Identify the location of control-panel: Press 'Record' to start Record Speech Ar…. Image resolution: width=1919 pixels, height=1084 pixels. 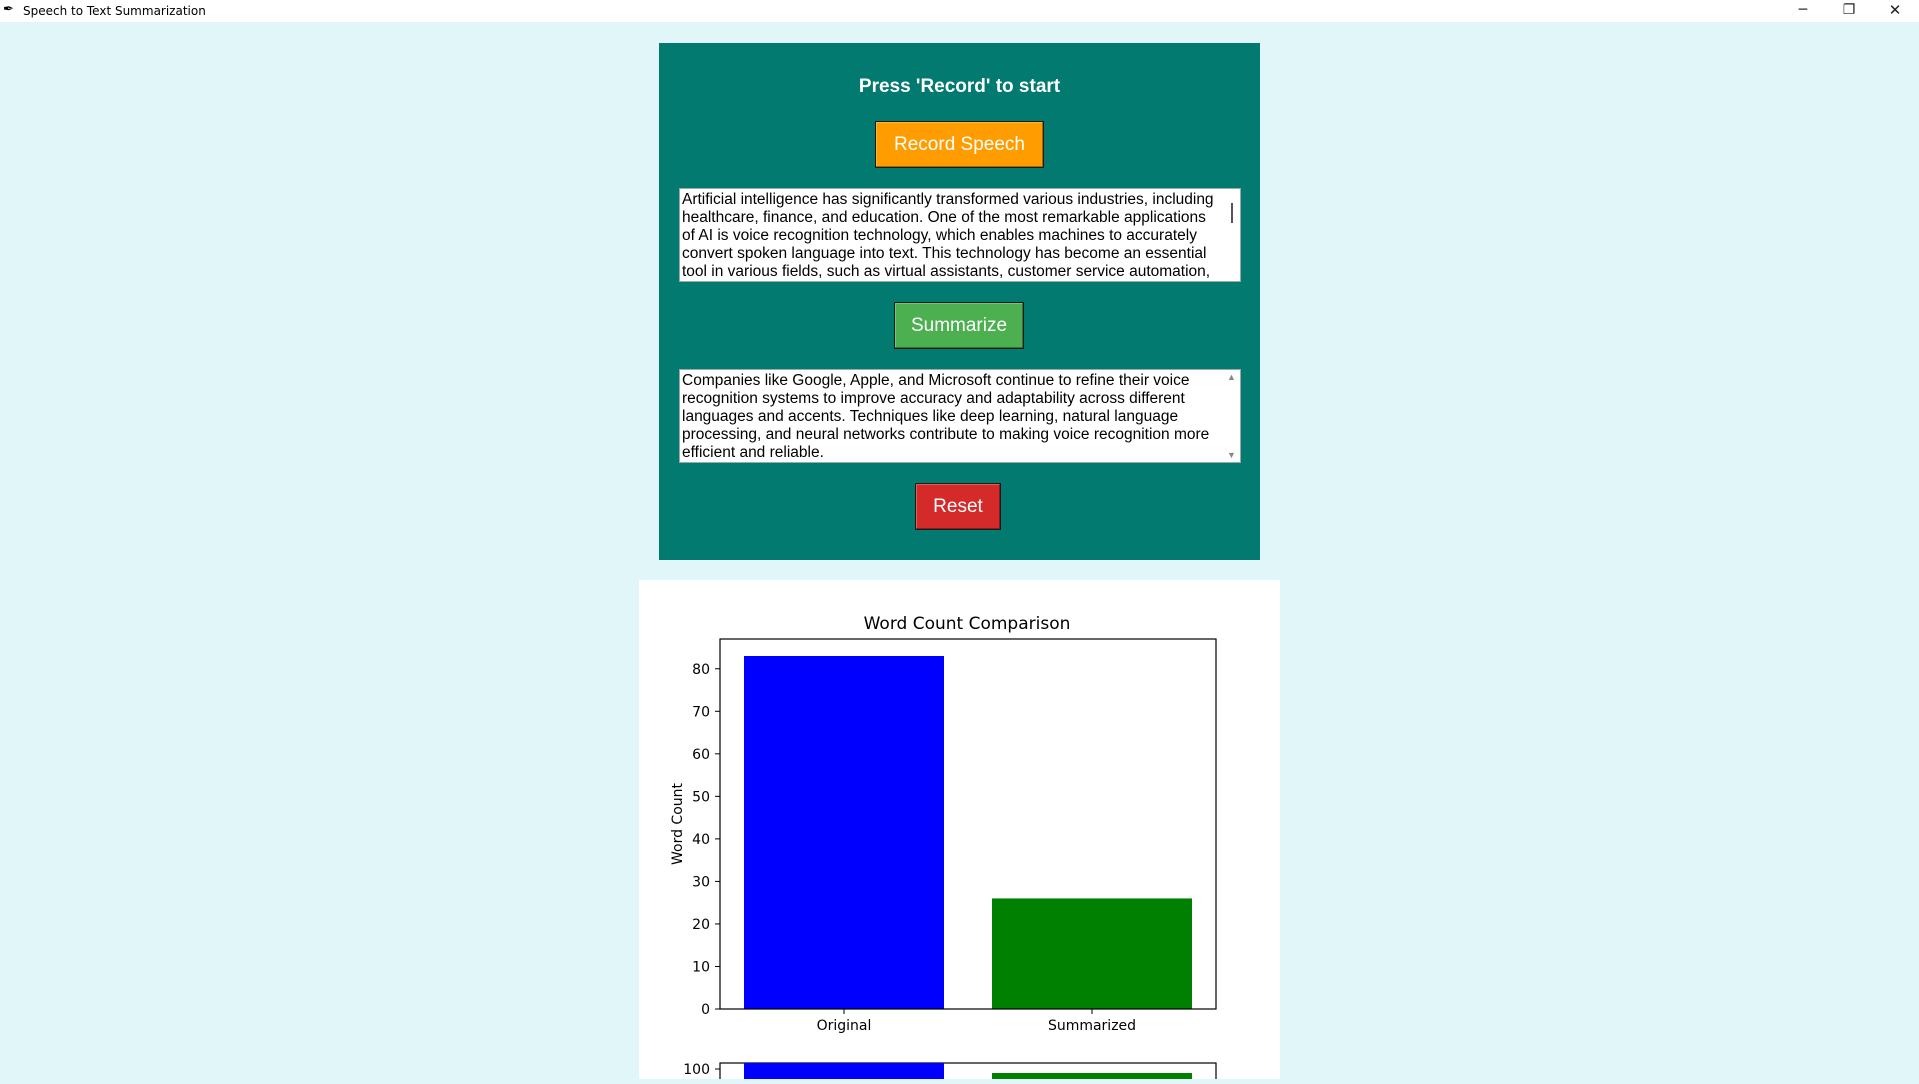
(959, 301).